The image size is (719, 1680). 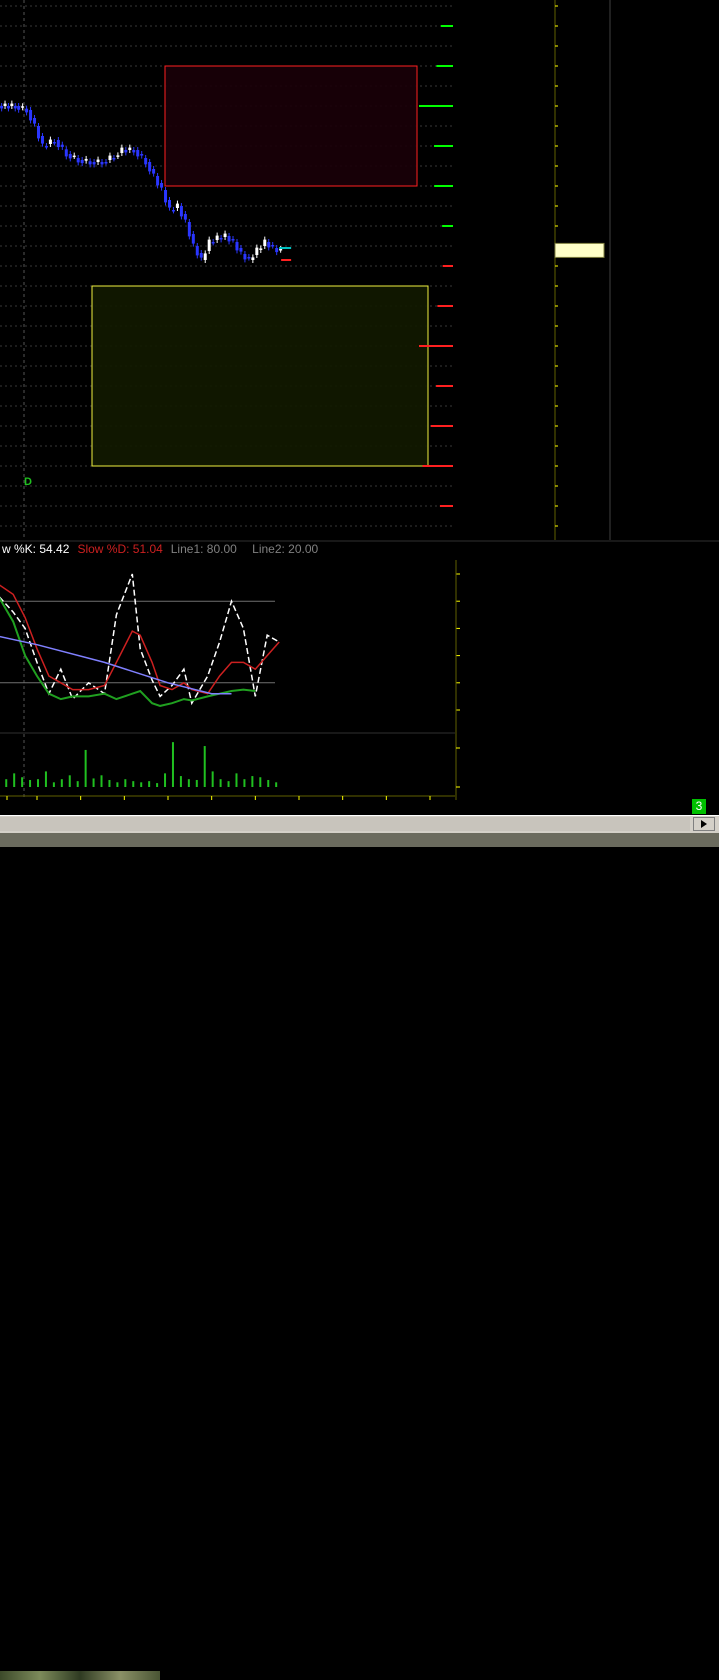 What do you see at coordinates (345, 824) in the screenshot?
I see `scrollbar-track` at bounding box center [345, 824].